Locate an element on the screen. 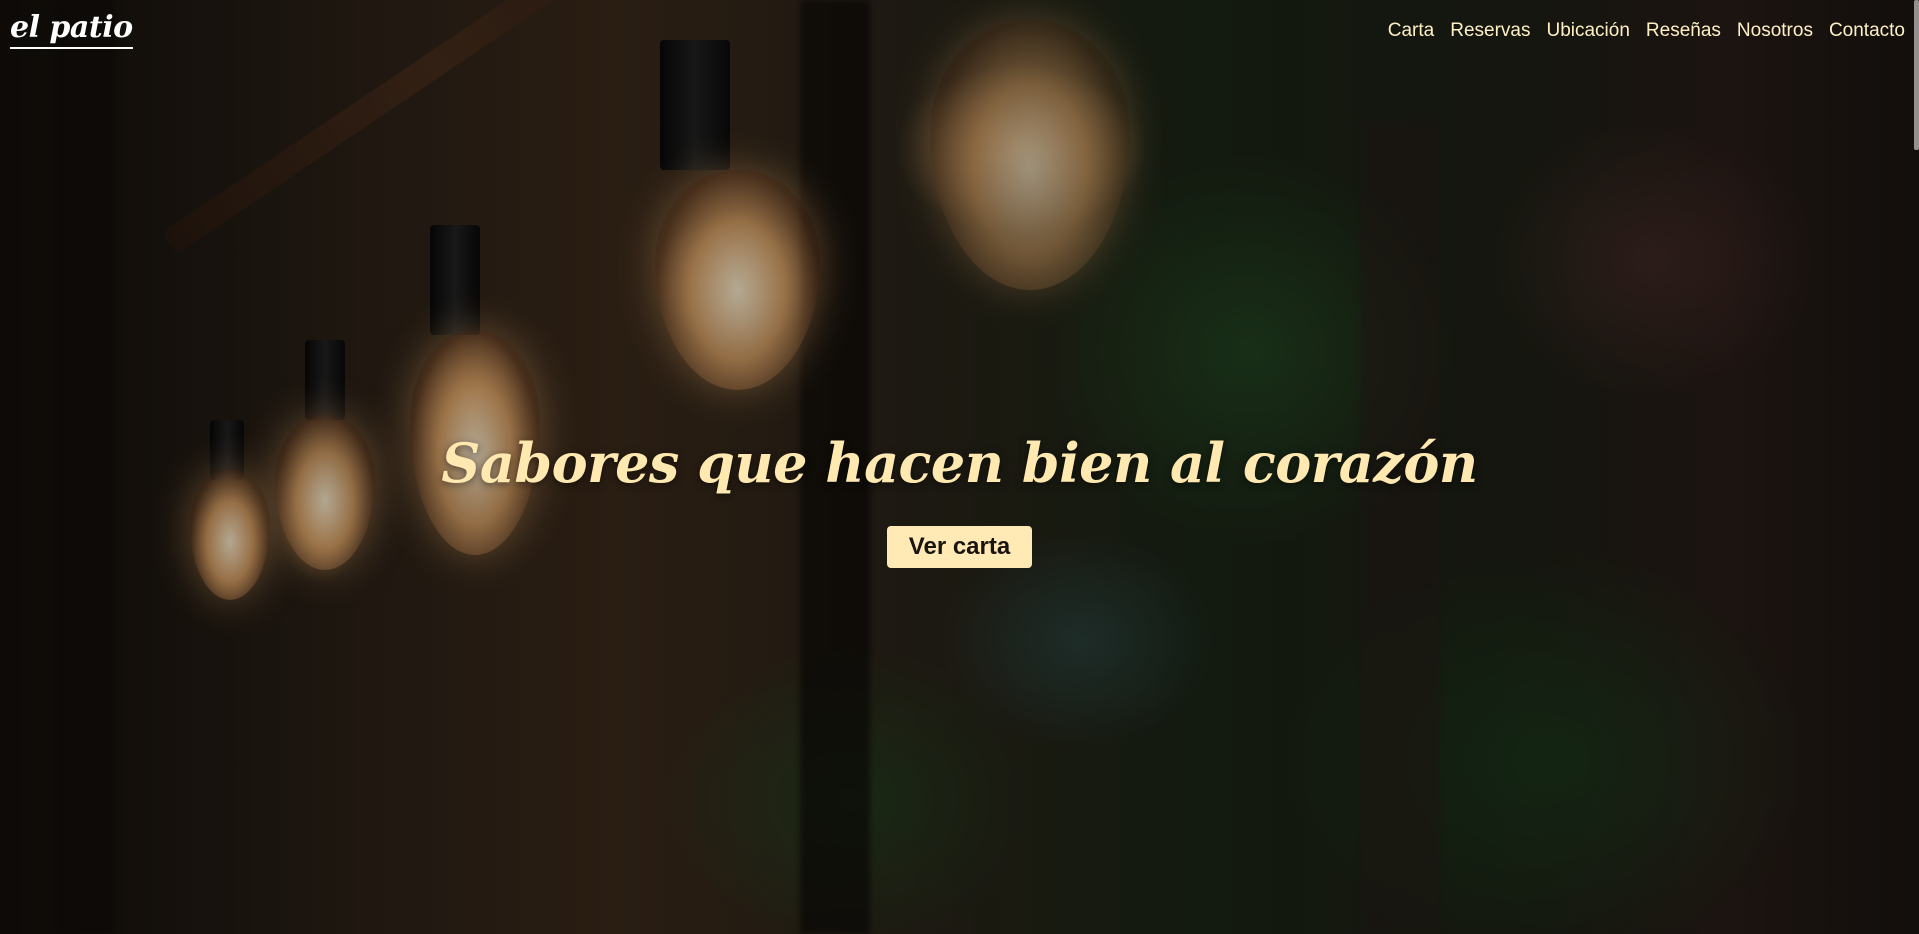 This screenshot has width=1919, height=934. hero-title: Sabores que hacen bien al corazón is located at coordinates (959, 463).